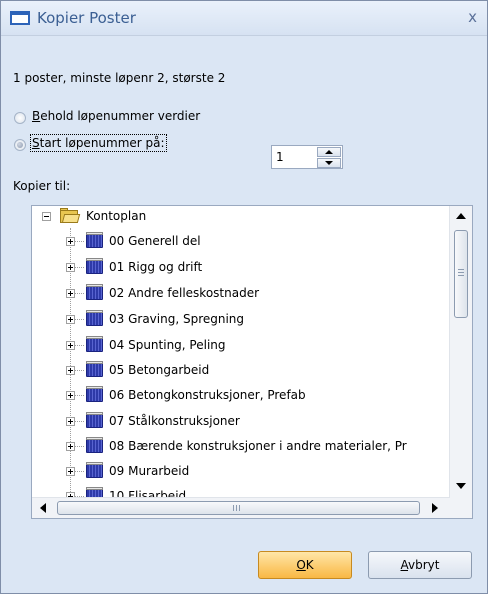 The width and height of the screenshot is (488, 594). Describe the element at coordinates (241, 243) in the screenshot. I see `tree-item: 00 Generell del` at that location.